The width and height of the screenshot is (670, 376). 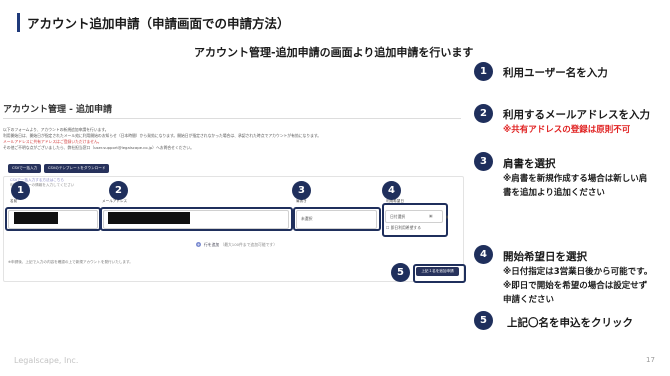 I want to click on column-email-label: メールアドレス, so click(x=115, y=201).